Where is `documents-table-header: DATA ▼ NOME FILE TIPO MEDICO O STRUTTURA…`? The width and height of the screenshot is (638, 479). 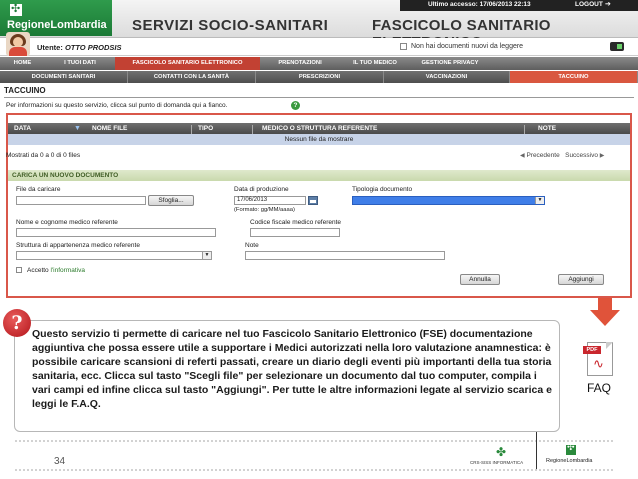
documents-table-header: DATA ▼ NOME FILE TIPO MEDICO O STRUTTURA… is located at coordinates (319, 128).